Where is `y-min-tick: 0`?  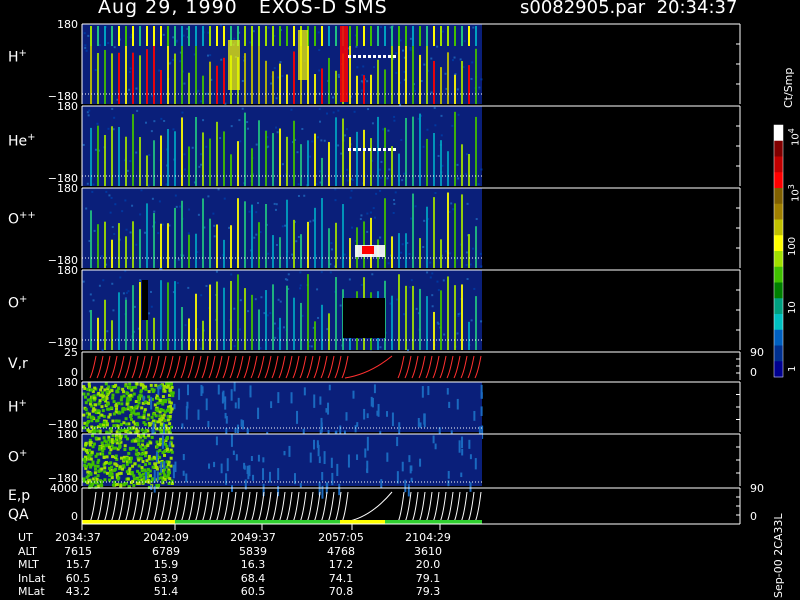 y-min-tick: 0 is located at coordinates (74, 516).